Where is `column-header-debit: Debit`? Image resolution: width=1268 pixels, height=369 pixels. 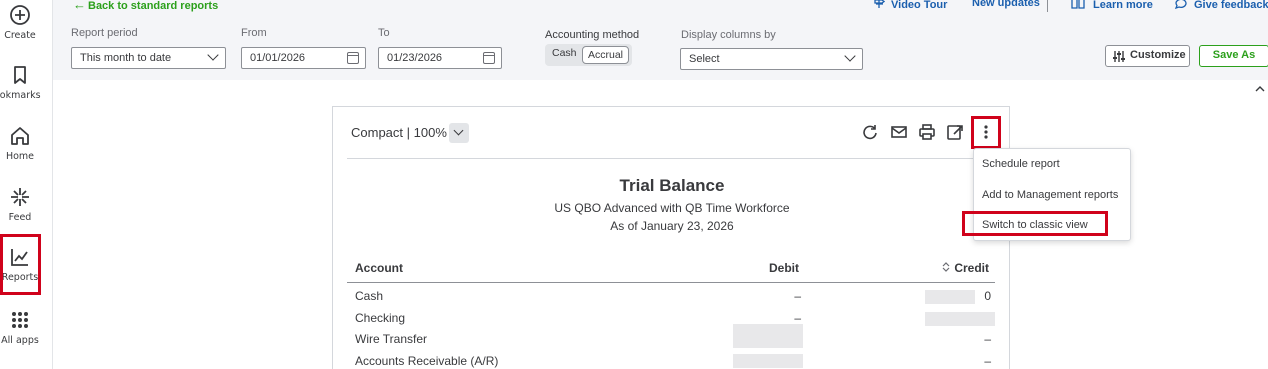 column-header-debit: Debit is located at coordinates (784, 268).